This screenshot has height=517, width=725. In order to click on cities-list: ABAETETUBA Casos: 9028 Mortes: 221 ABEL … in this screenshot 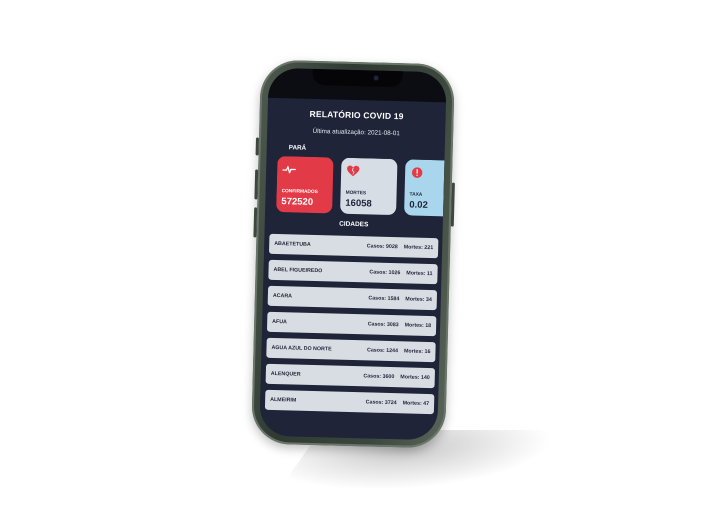, I will do `click(351, 326)`.